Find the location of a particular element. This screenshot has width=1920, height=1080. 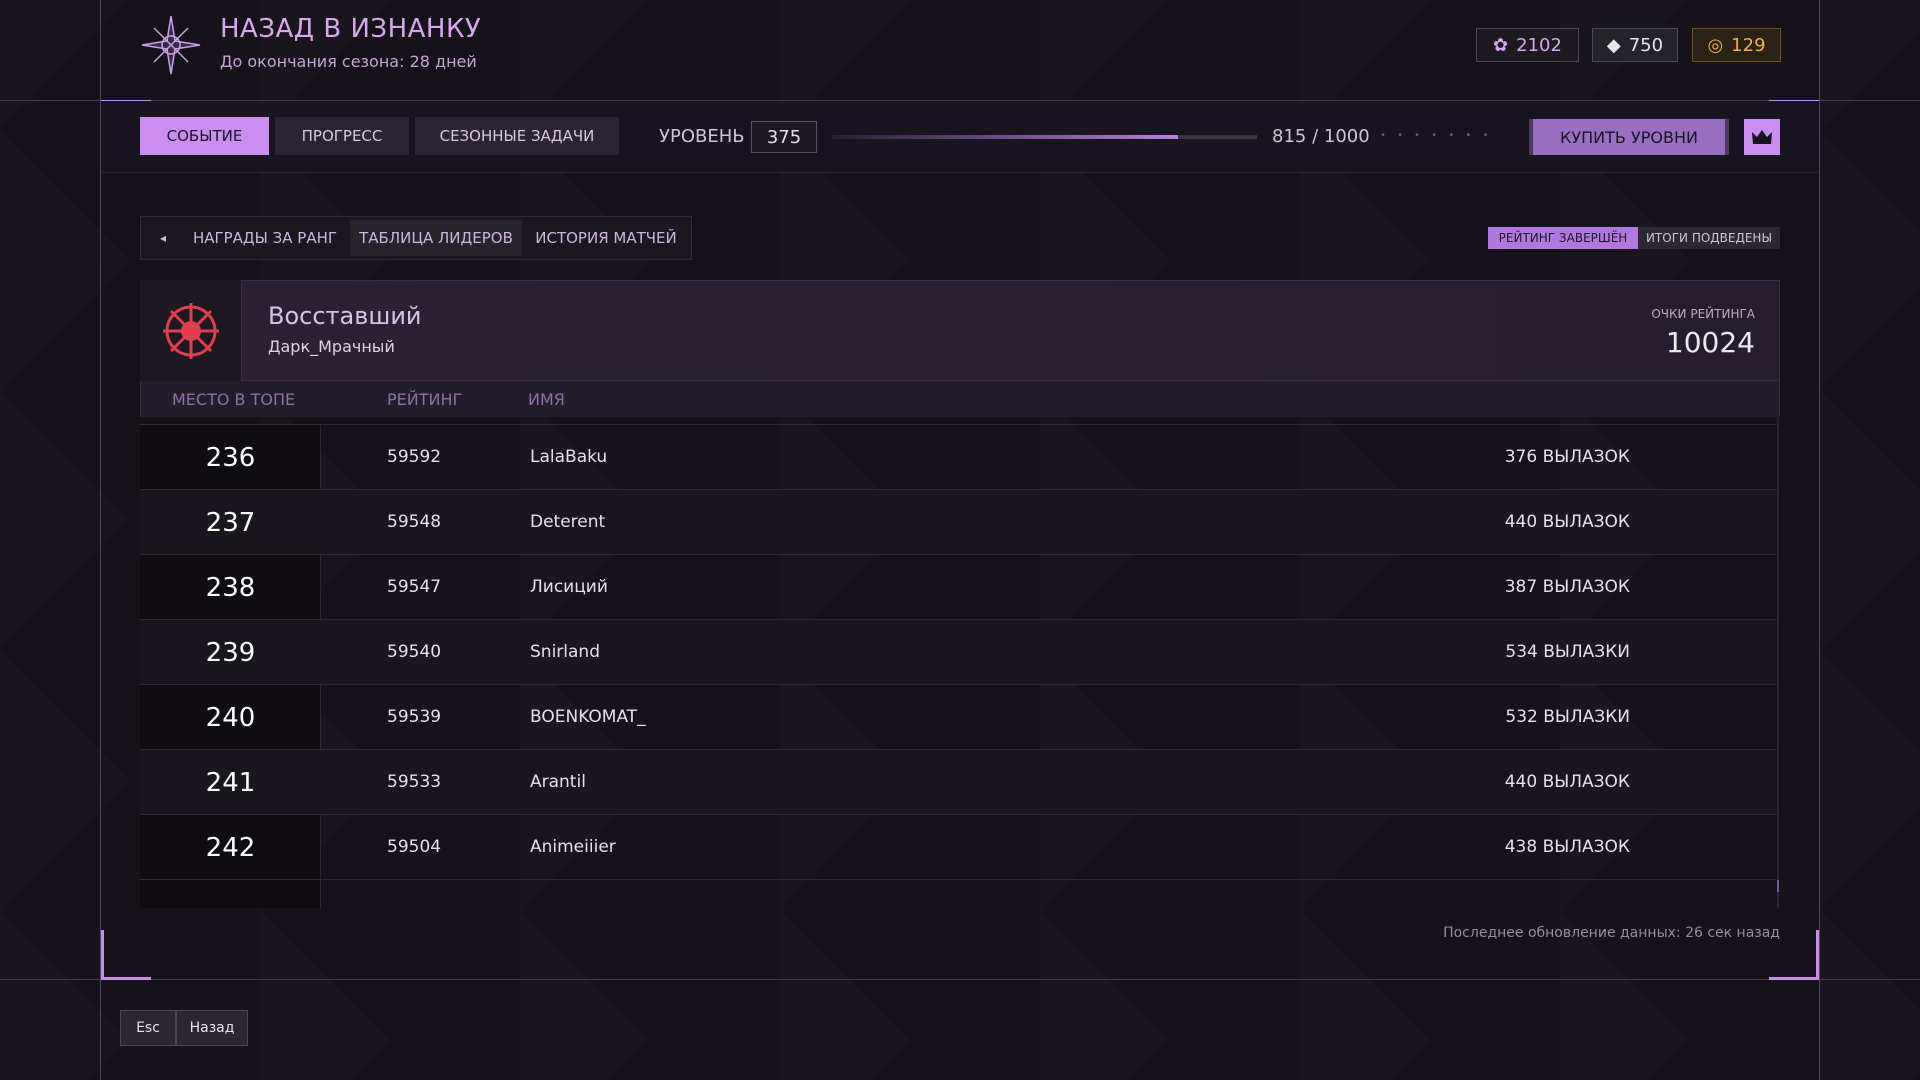

esc-key: Esc is located at coordinates (148, 1028).